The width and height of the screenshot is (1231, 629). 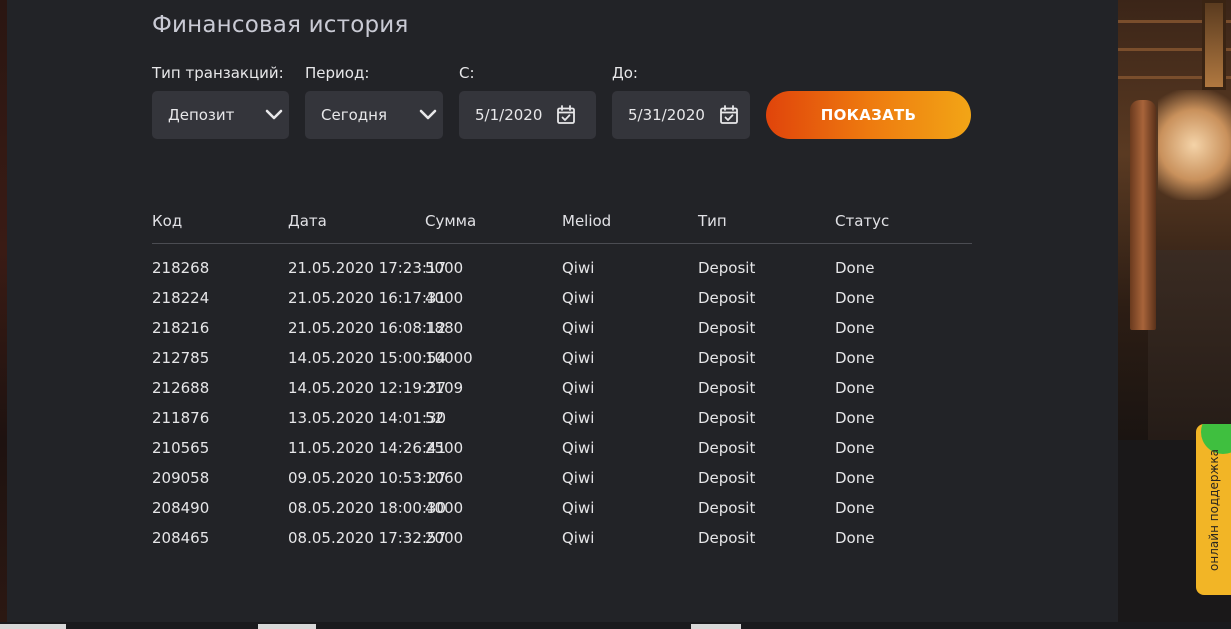 I want to click on cell-amount: 1880, so click(x=444, y=328).